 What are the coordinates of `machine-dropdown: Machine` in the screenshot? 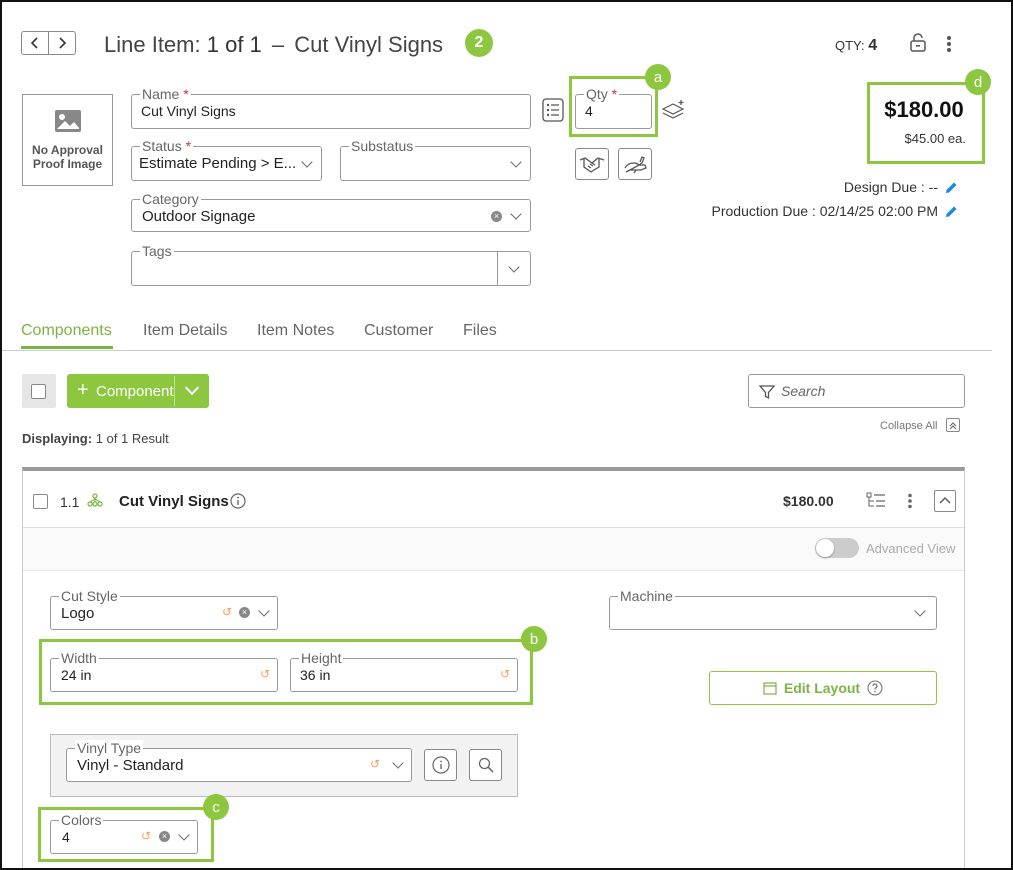 It's located at (773, 609).